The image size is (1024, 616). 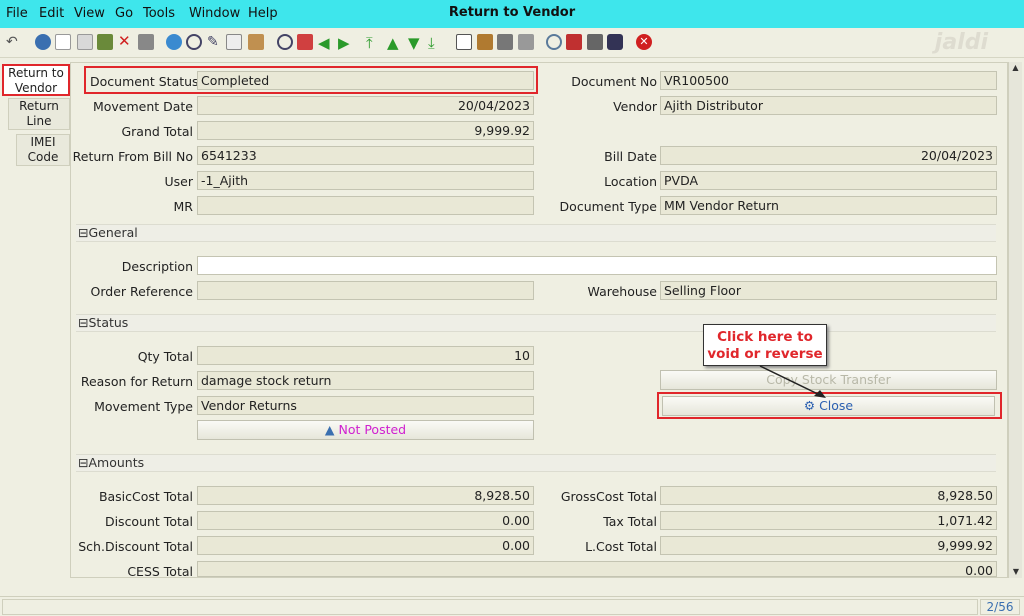 What do you see at coordinates (116, 462) in the screenshot?
I see `section-amounts-title: Amounts` at bounding box center [116, 462].